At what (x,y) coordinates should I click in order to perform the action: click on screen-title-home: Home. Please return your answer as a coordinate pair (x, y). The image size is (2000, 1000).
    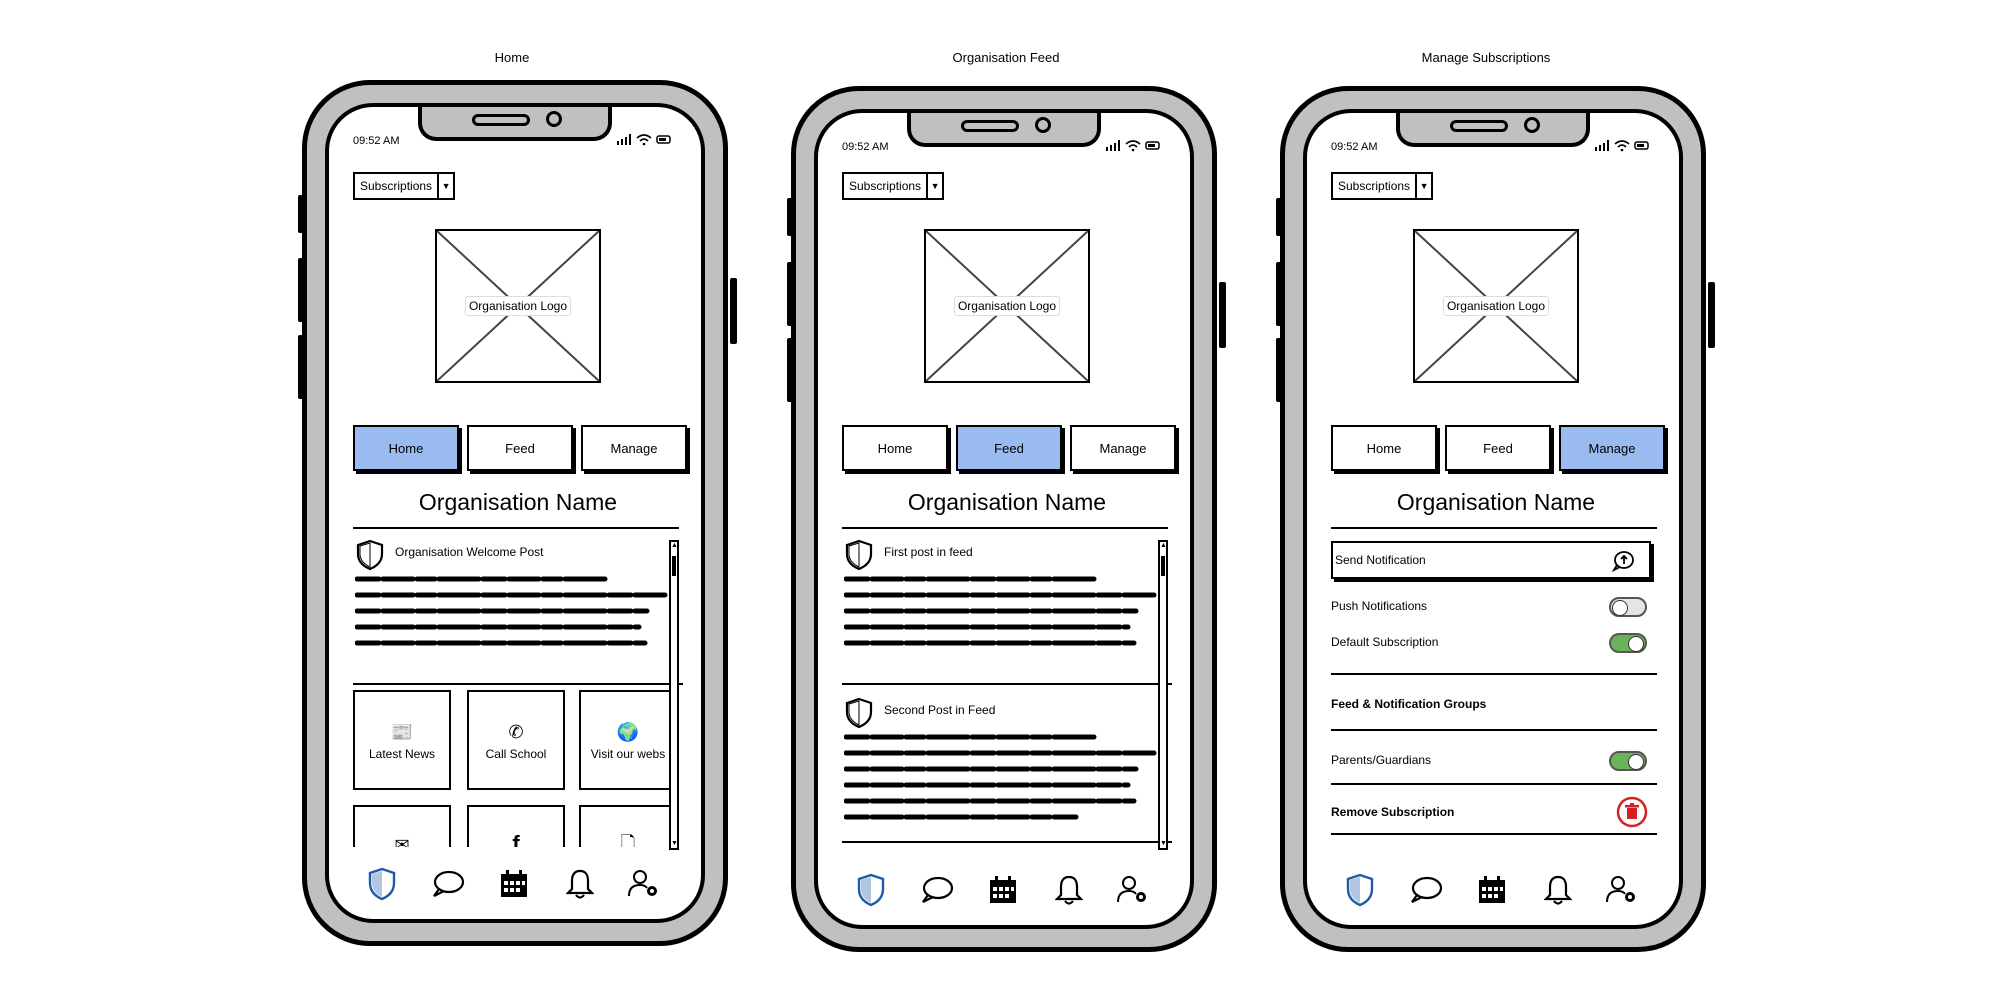
    Looking at the image, I should click on (512, 57).